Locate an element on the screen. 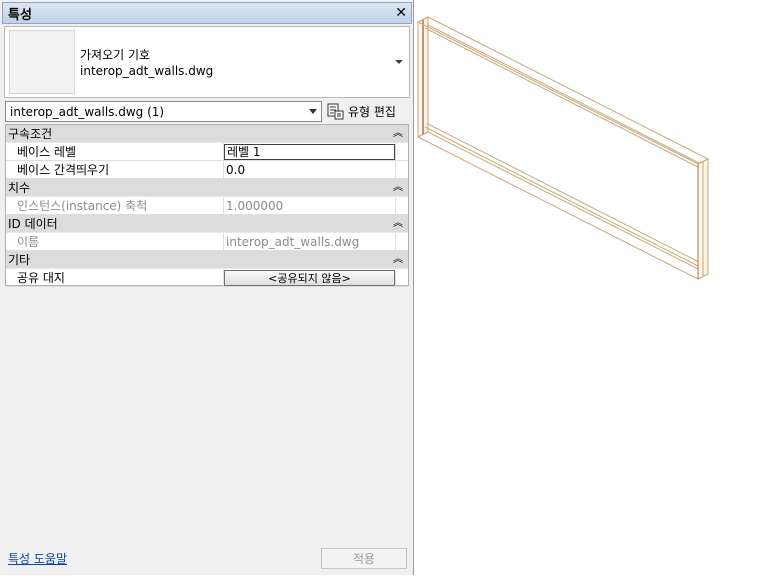  group-label: ID 데이터 is located at coordinates (33, 224).